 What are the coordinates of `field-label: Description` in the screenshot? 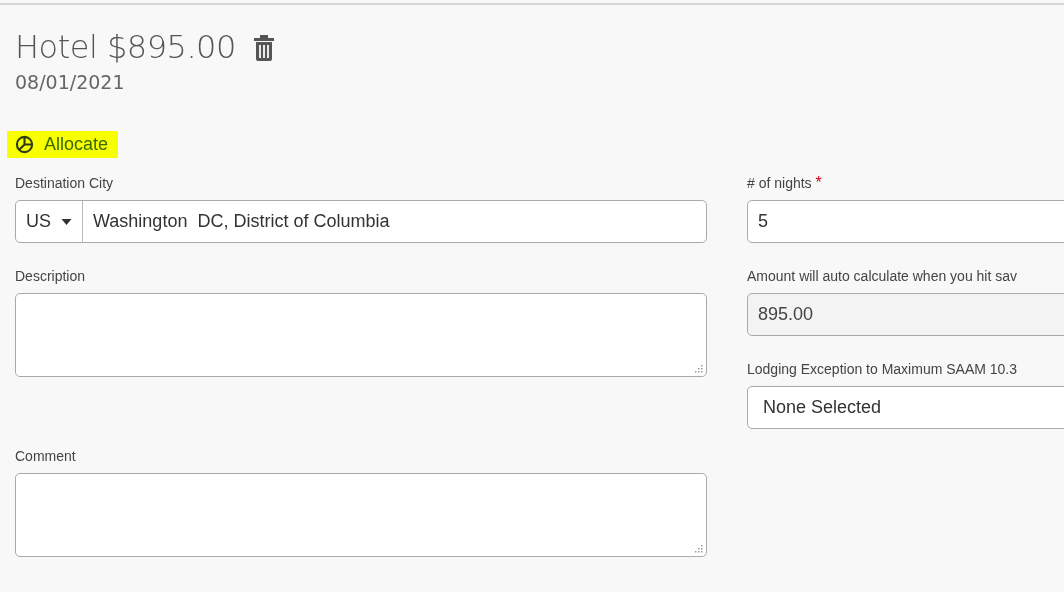 It's located at (50, 276).